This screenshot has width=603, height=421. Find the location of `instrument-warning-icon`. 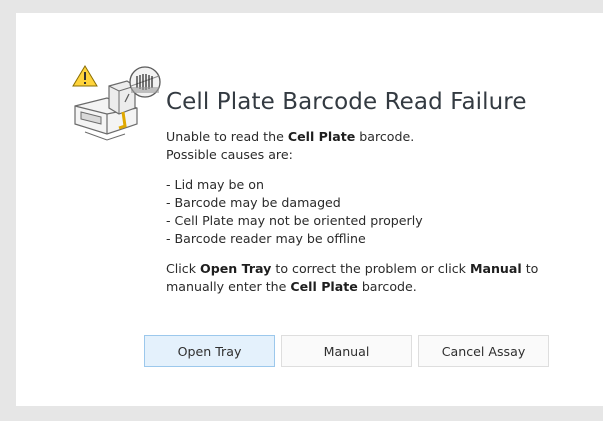

instrument-warning-icon is located at coordinates (116, 103).